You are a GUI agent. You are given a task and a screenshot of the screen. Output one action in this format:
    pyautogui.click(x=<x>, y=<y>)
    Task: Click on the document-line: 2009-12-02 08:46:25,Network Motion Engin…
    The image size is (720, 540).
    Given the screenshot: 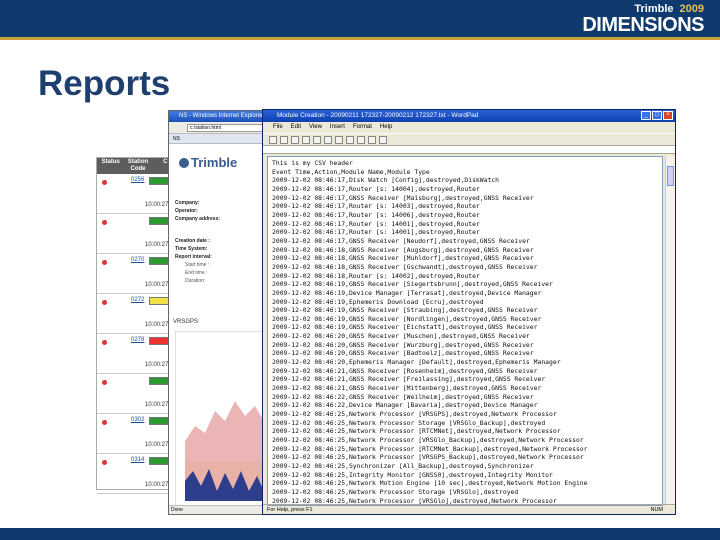 What is the action you would take?
    pyautogui.click(x=430, y=483)
    